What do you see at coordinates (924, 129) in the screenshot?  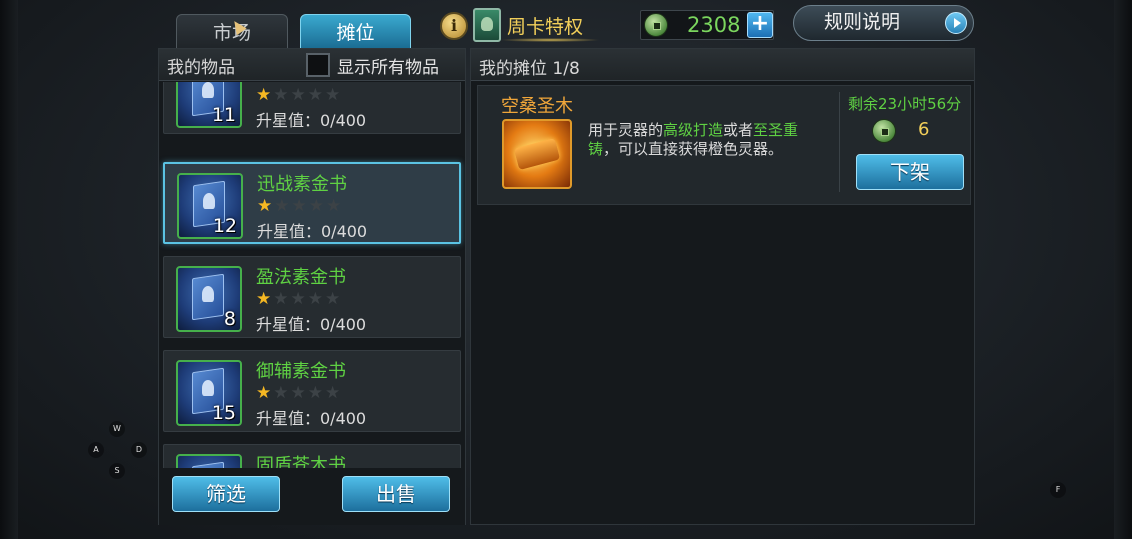 I see `listing-price: 6` at bounding box center [924, 129].